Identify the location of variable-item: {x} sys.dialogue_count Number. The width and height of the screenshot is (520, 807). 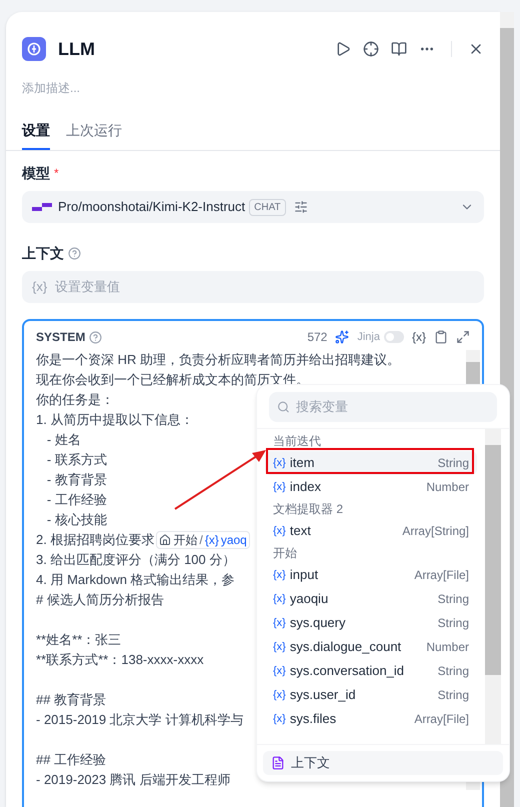
(371, 647).